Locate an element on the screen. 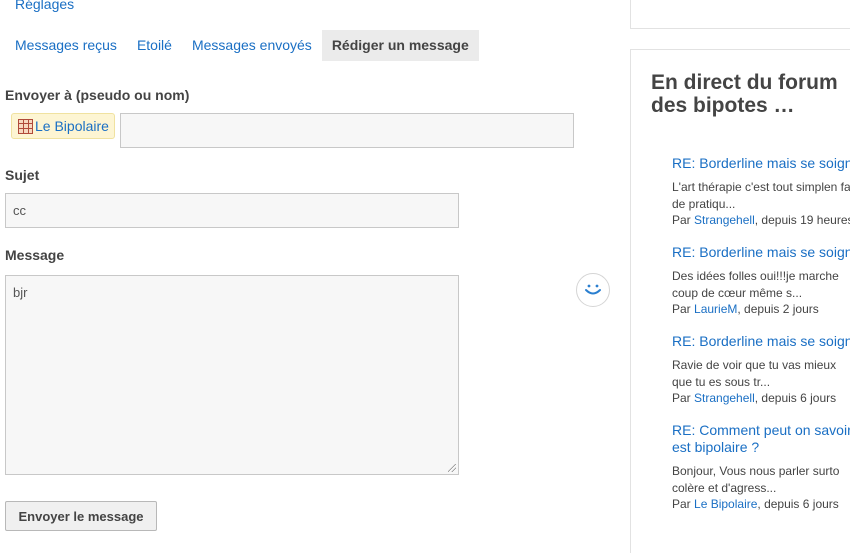 This screenshot has width=850, height=553. forum-post-meta: Par Le Bipolaire, depuis 6 jours is located at coordinates (761, 504).